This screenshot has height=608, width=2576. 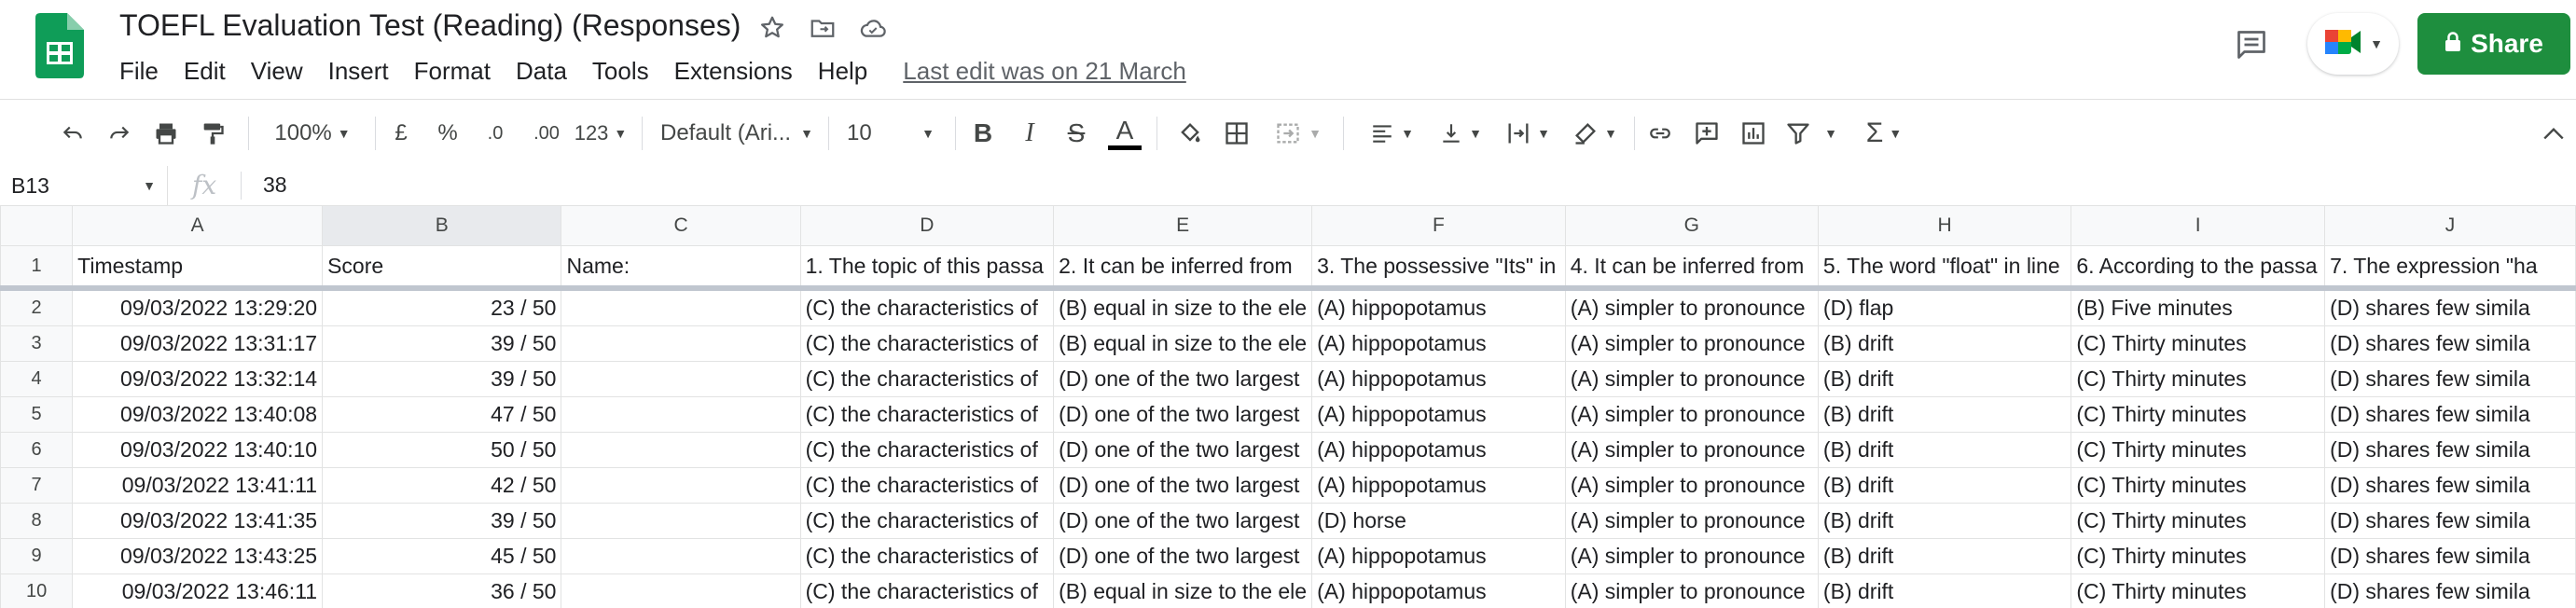 I want to click on cell-timestamp: 09/03/2022 13:40:08, so click(x=198, y=414).